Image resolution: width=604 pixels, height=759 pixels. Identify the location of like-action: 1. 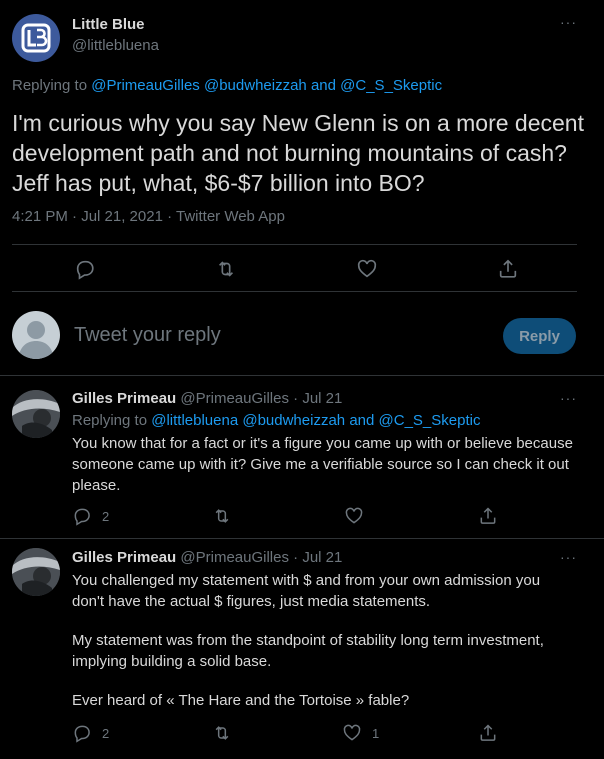
(360, 733).